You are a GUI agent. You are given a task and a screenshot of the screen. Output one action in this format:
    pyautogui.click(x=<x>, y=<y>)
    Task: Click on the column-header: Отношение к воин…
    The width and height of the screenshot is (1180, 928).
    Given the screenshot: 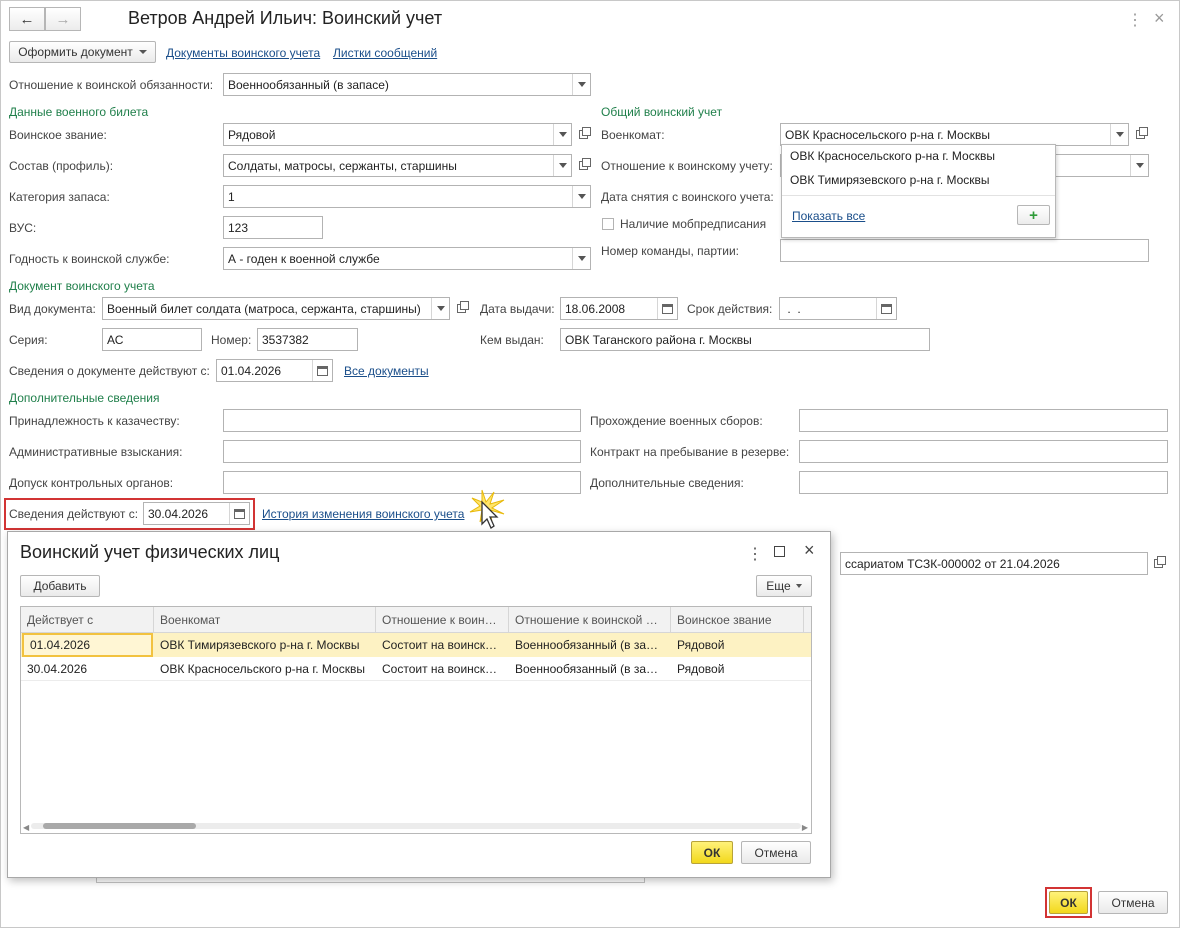 What is the action you would take?
    pyautogui.click(x=442, y=620)
    